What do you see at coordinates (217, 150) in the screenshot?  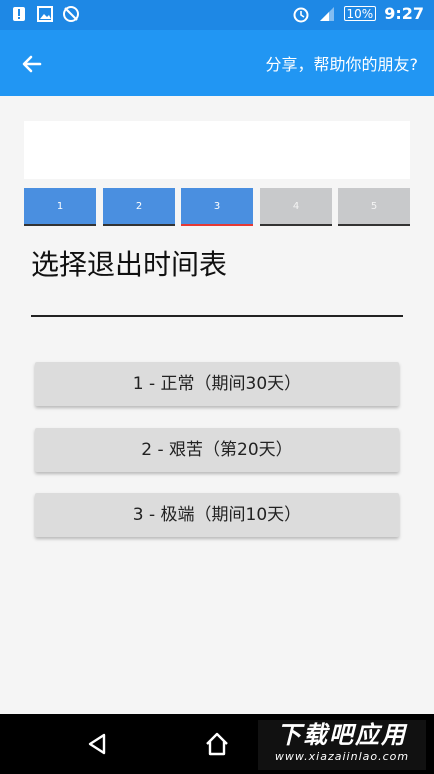 I see `banner-area` at bounding box center [217, 150].